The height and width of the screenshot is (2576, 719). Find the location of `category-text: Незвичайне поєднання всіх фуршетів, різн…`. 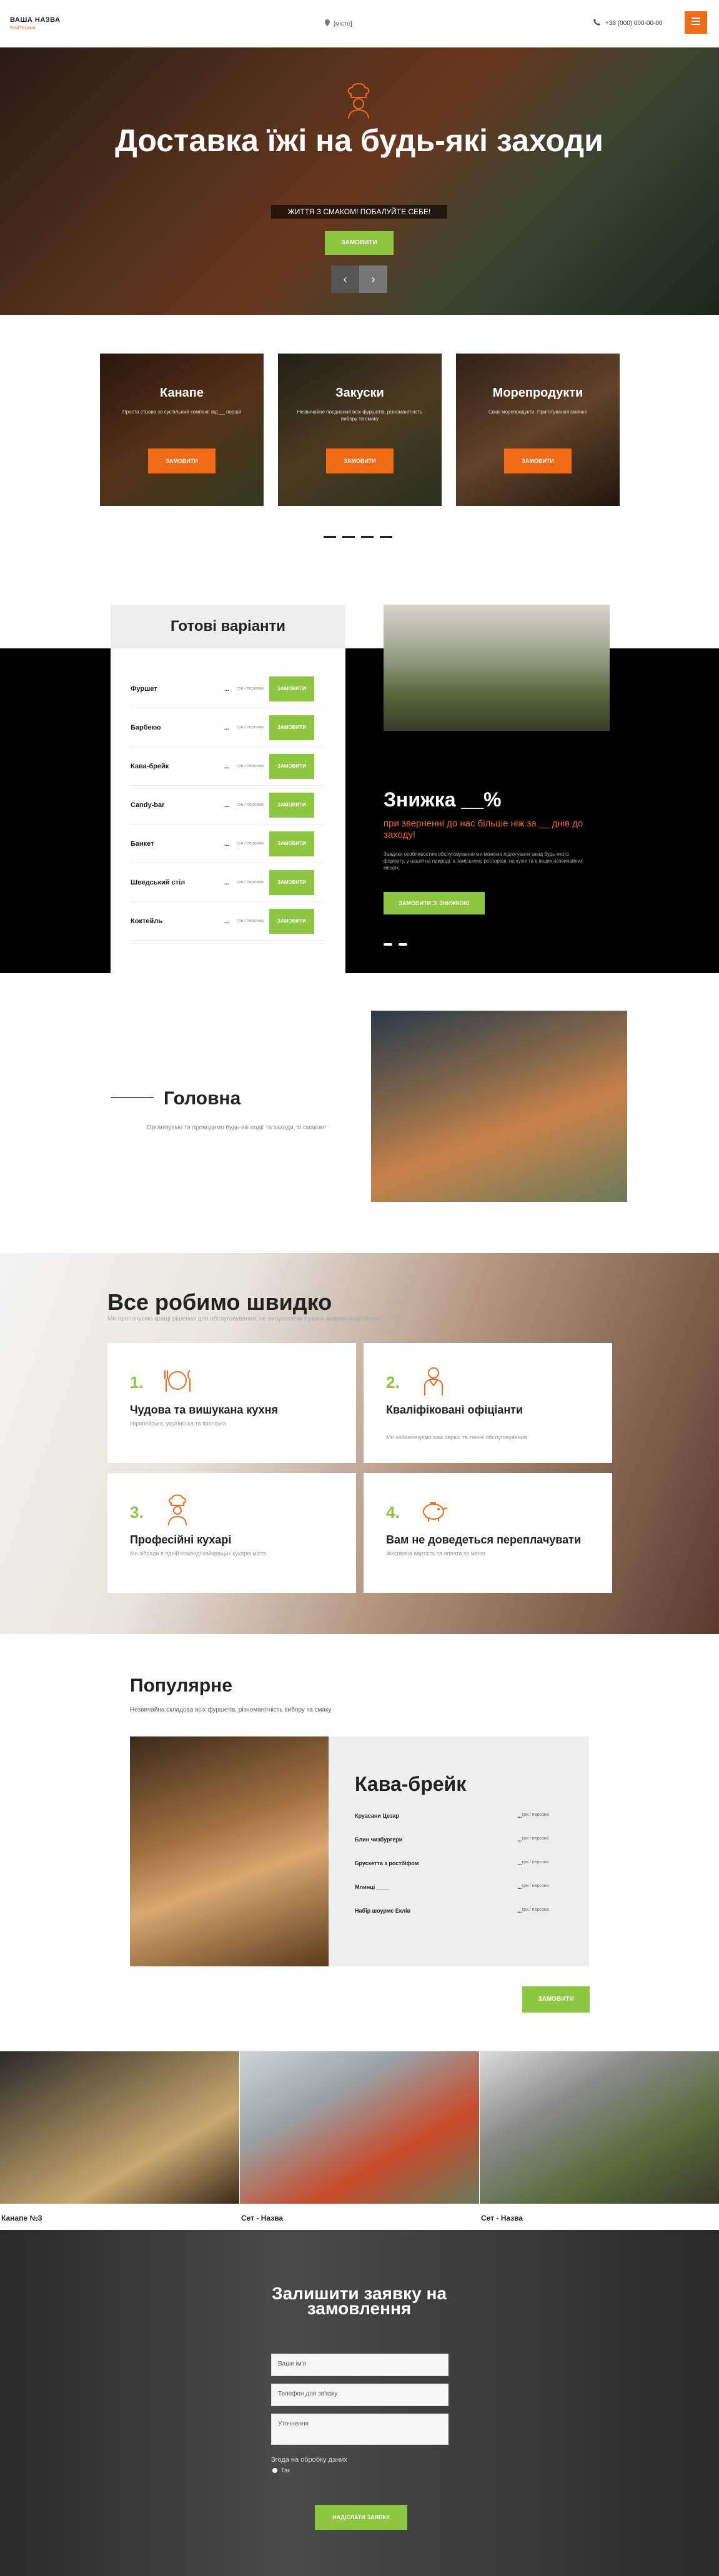

category-text: Незвичайне поєднання всіх фуршетів, різн… is located at coordinates (360, 415).